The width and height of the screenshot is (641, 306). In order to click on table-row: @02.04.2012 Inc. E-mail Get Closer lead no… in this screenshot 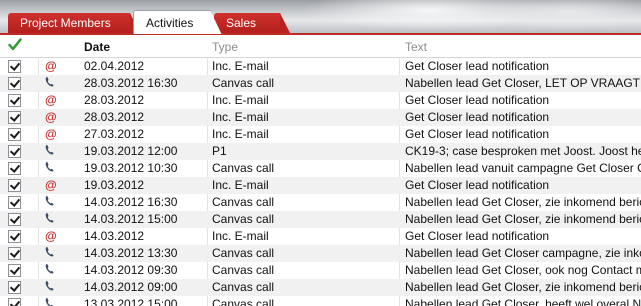, I will do `click(320, 66)`.